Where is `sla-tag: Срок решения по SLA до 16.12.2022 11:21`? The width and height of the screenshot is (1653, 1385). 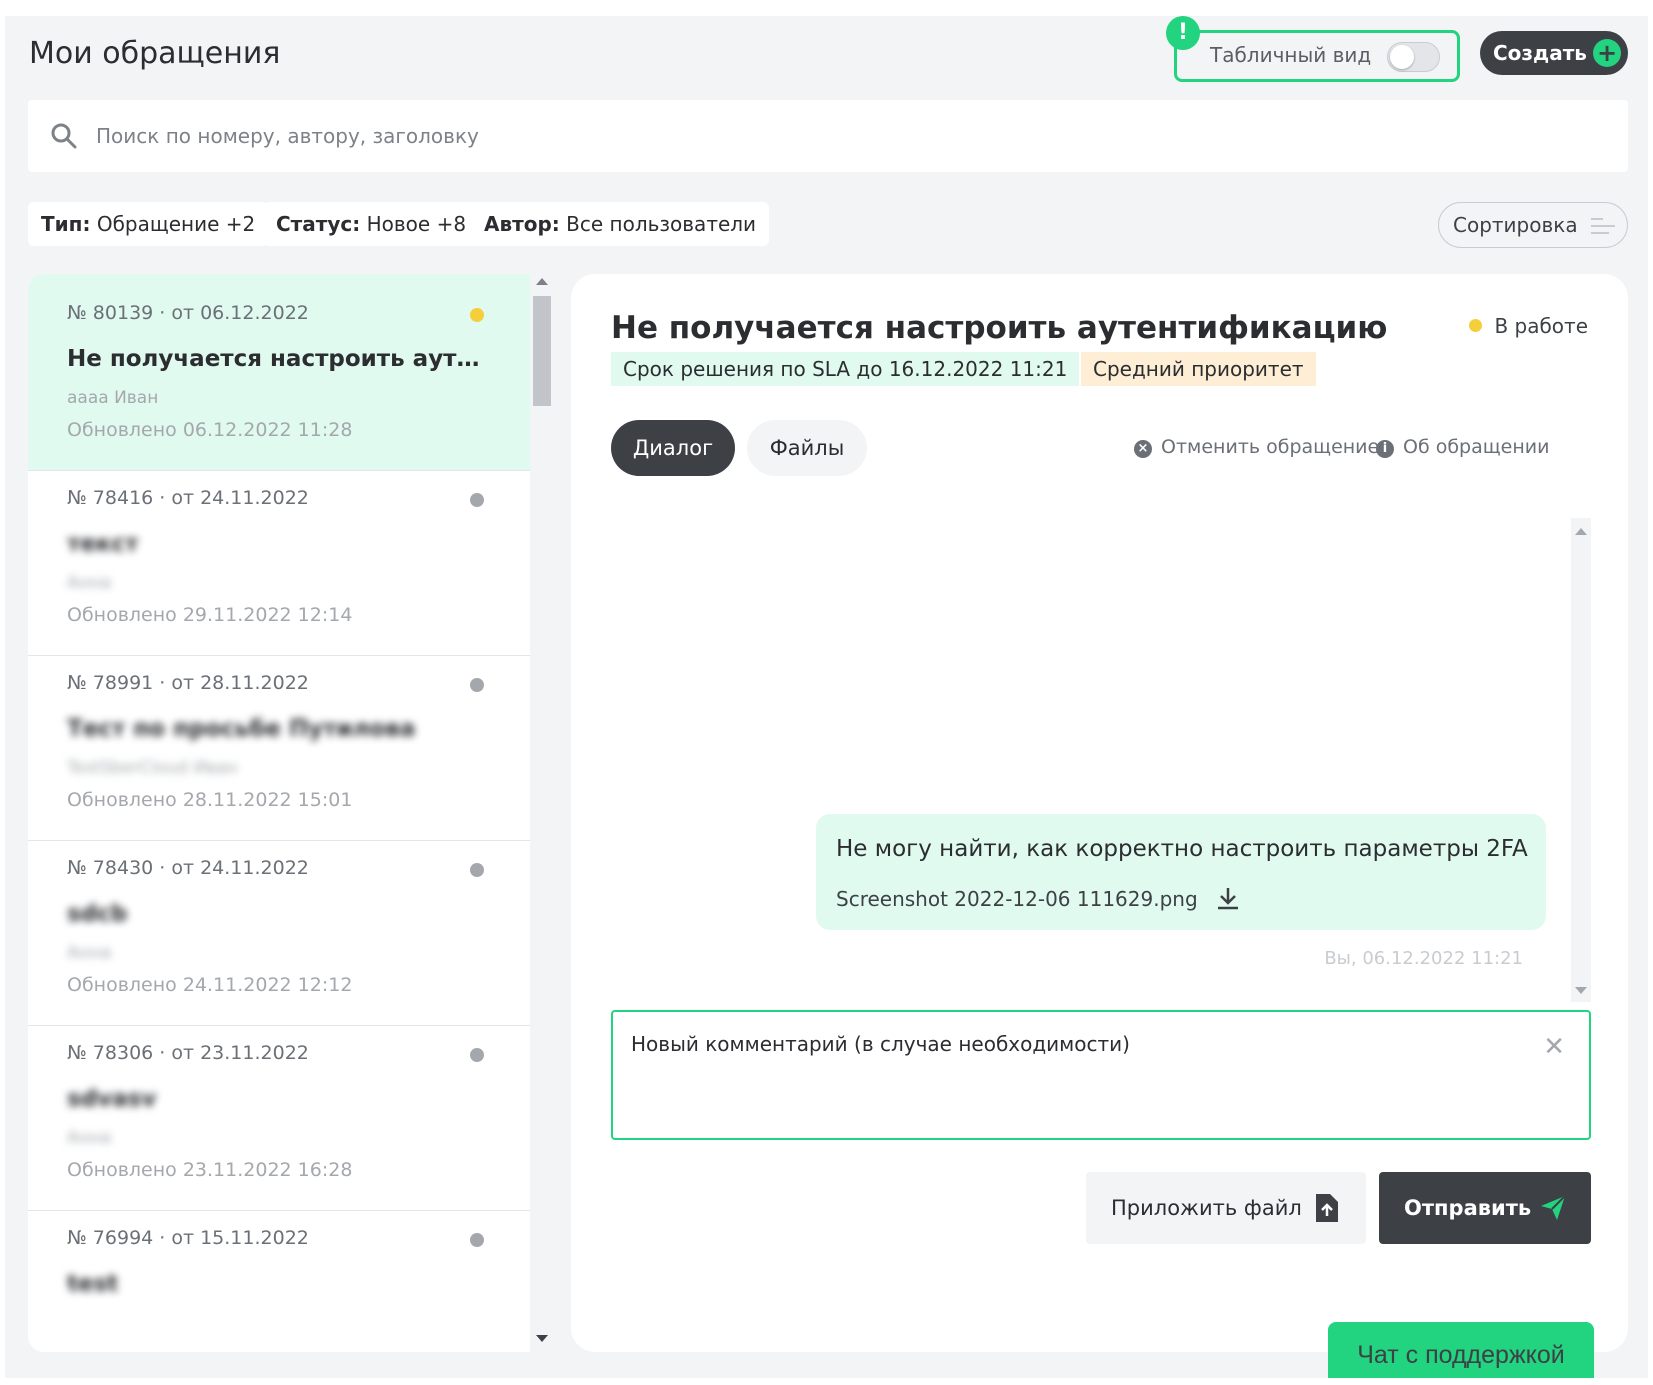 sla-tag: Срок решения по SLA до 16.12.2022 11:21 is located at coordinates (845, 369).